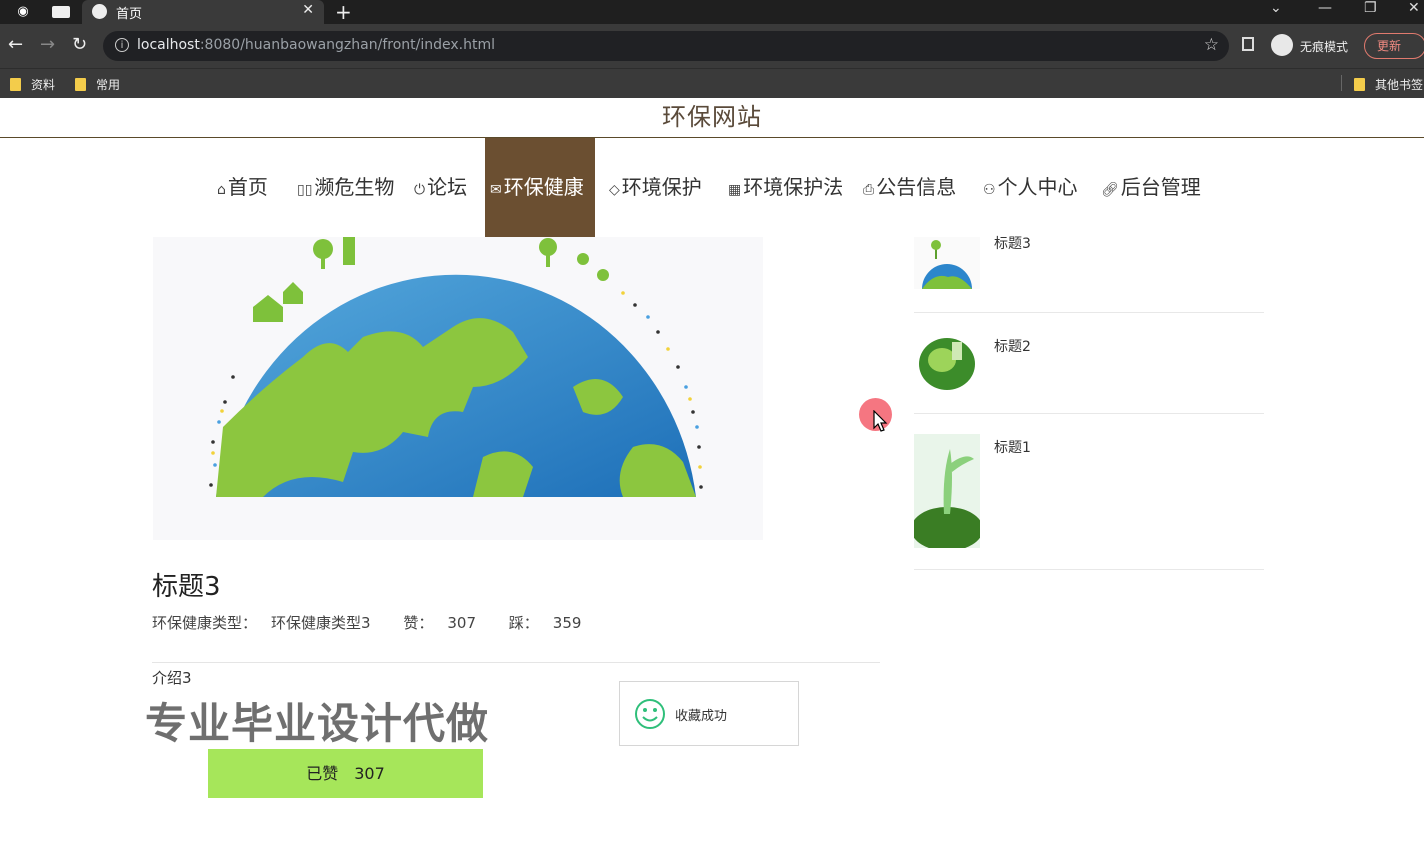 Image resolution: width=1424 pixels, height=848 pixels. I want to click on minimize-icon: —, so click(1325, 8).